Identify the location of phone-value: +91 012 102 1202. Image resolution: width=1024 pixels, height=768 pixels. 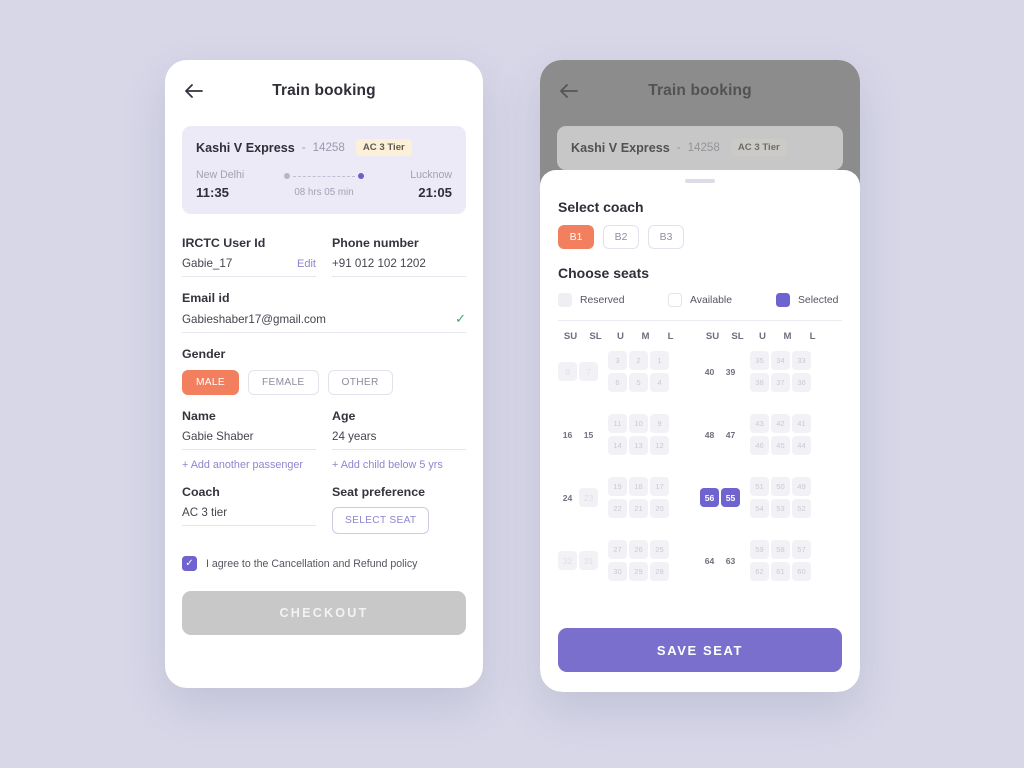
(379, 263).